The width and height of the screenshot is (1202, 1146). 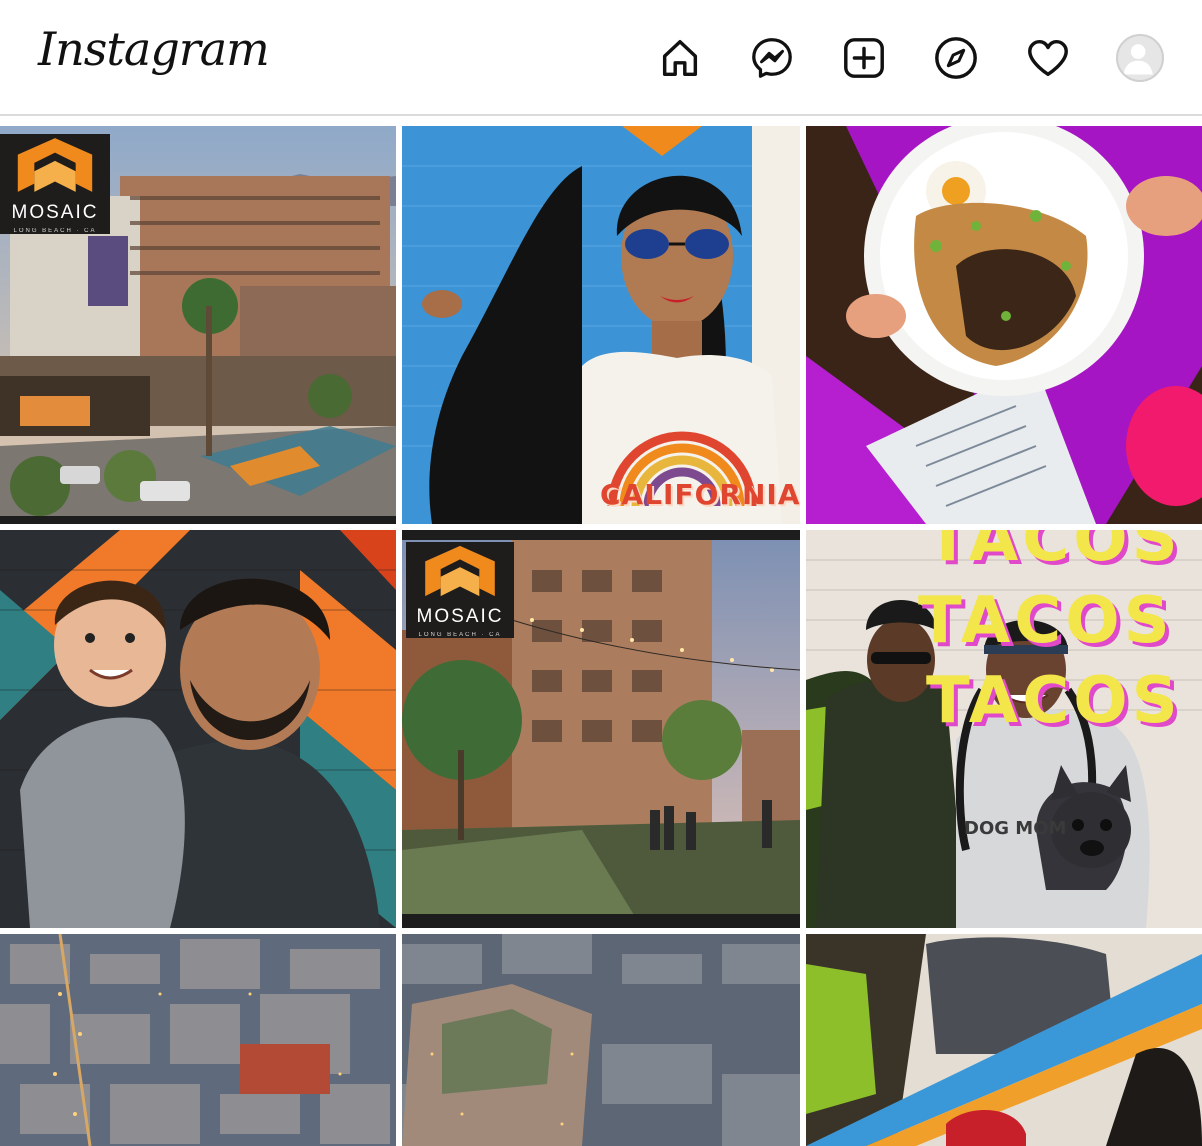 I want to click on new-post-icon, so click(x=864, y=58).